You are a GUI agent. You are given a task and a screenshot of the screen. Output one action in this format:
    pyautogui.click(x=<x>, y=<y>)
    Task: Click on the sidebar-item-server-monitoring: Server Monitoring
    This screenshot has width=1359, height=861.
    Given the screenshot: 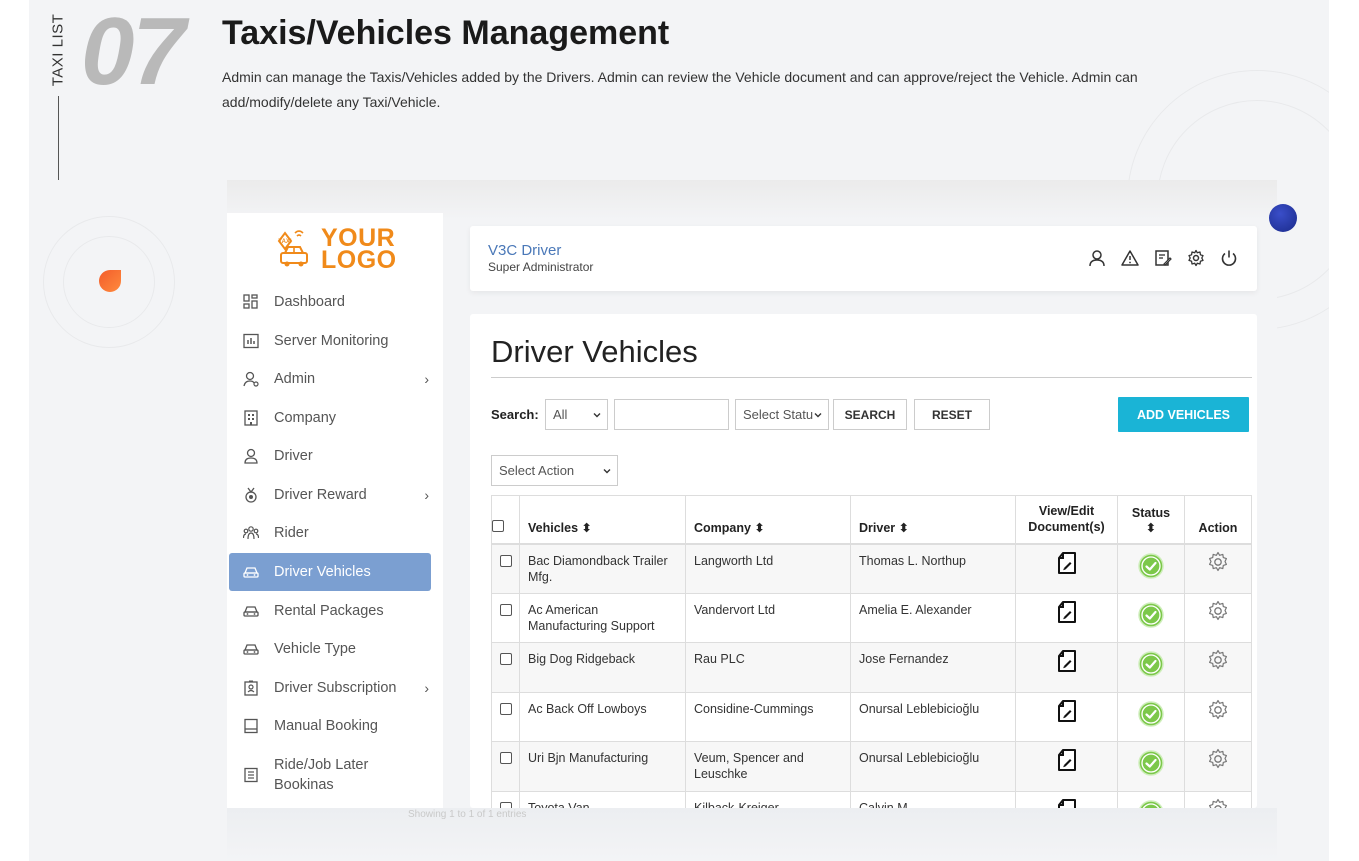 What is the action you would take?
    pyautogui.click(x=330, y=341)
    